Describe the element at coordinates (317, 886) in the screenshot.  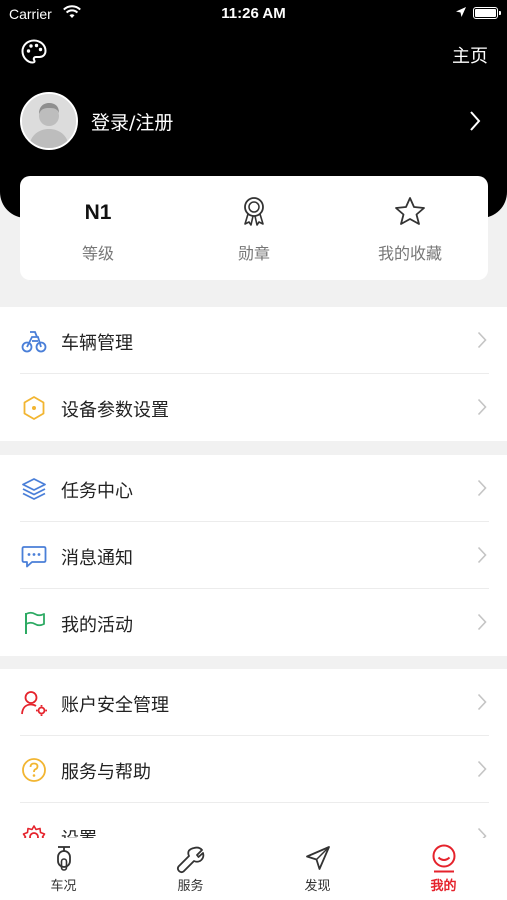
I see `tab-label: 发现` at that location.